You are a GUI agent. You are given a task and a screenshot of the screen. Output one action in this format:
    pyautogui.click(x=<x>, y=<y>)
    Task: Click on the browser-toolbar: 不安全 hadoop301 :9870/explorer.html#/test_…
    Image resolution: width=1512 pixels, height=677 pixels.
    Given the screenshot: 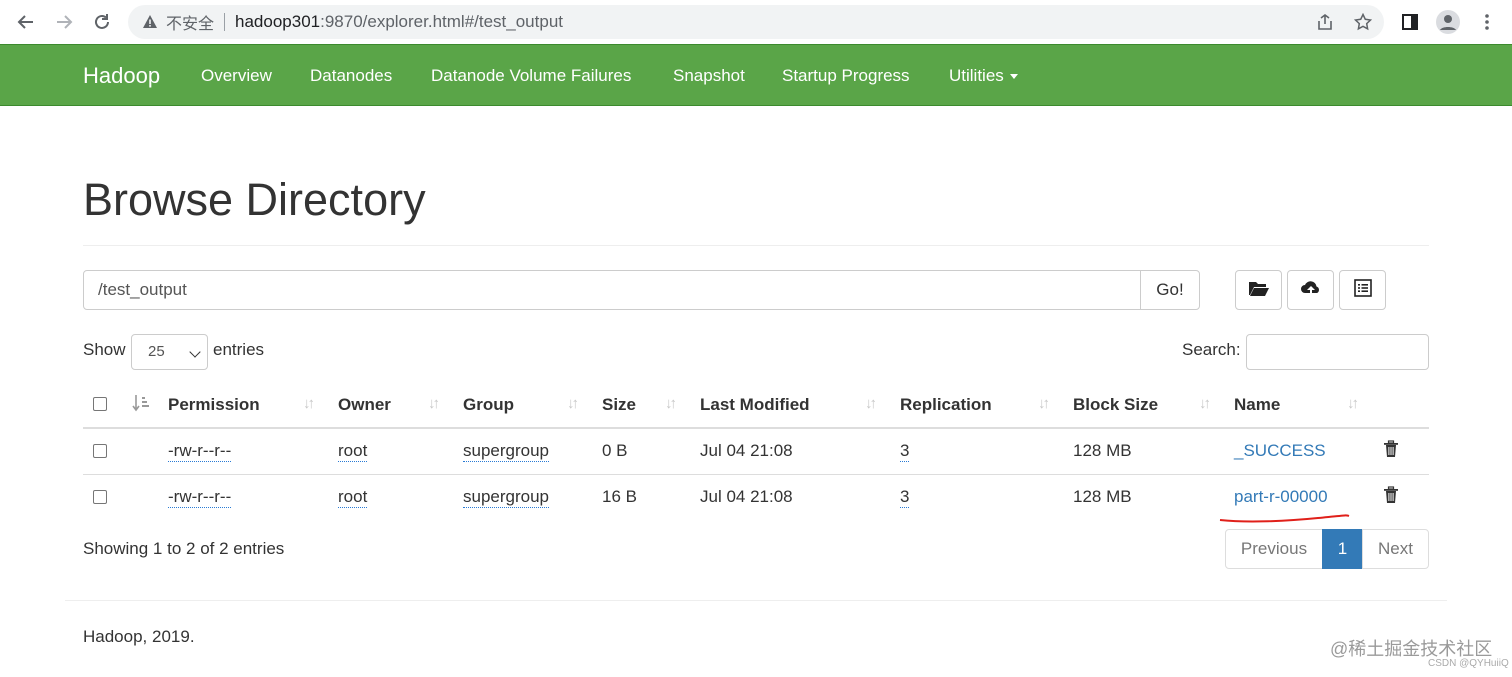 What is the action you would take?
    pyautogui.click(x=756, y=22)
    